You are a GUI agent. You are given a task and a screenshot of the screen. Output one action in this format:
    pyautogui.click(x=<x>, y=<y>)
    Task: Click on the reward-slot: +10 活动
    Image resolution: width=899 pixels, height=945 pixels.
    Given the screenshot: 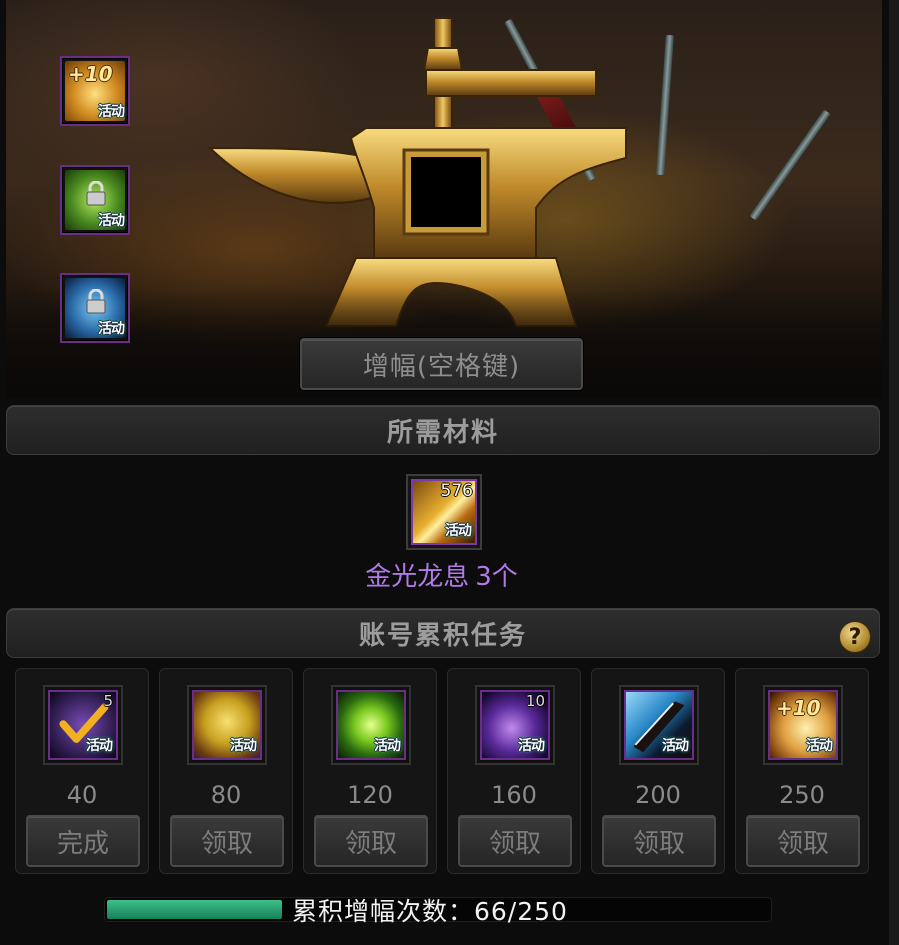 What is the action you would take?
    pyautogui.click(x=803, y=725)
    